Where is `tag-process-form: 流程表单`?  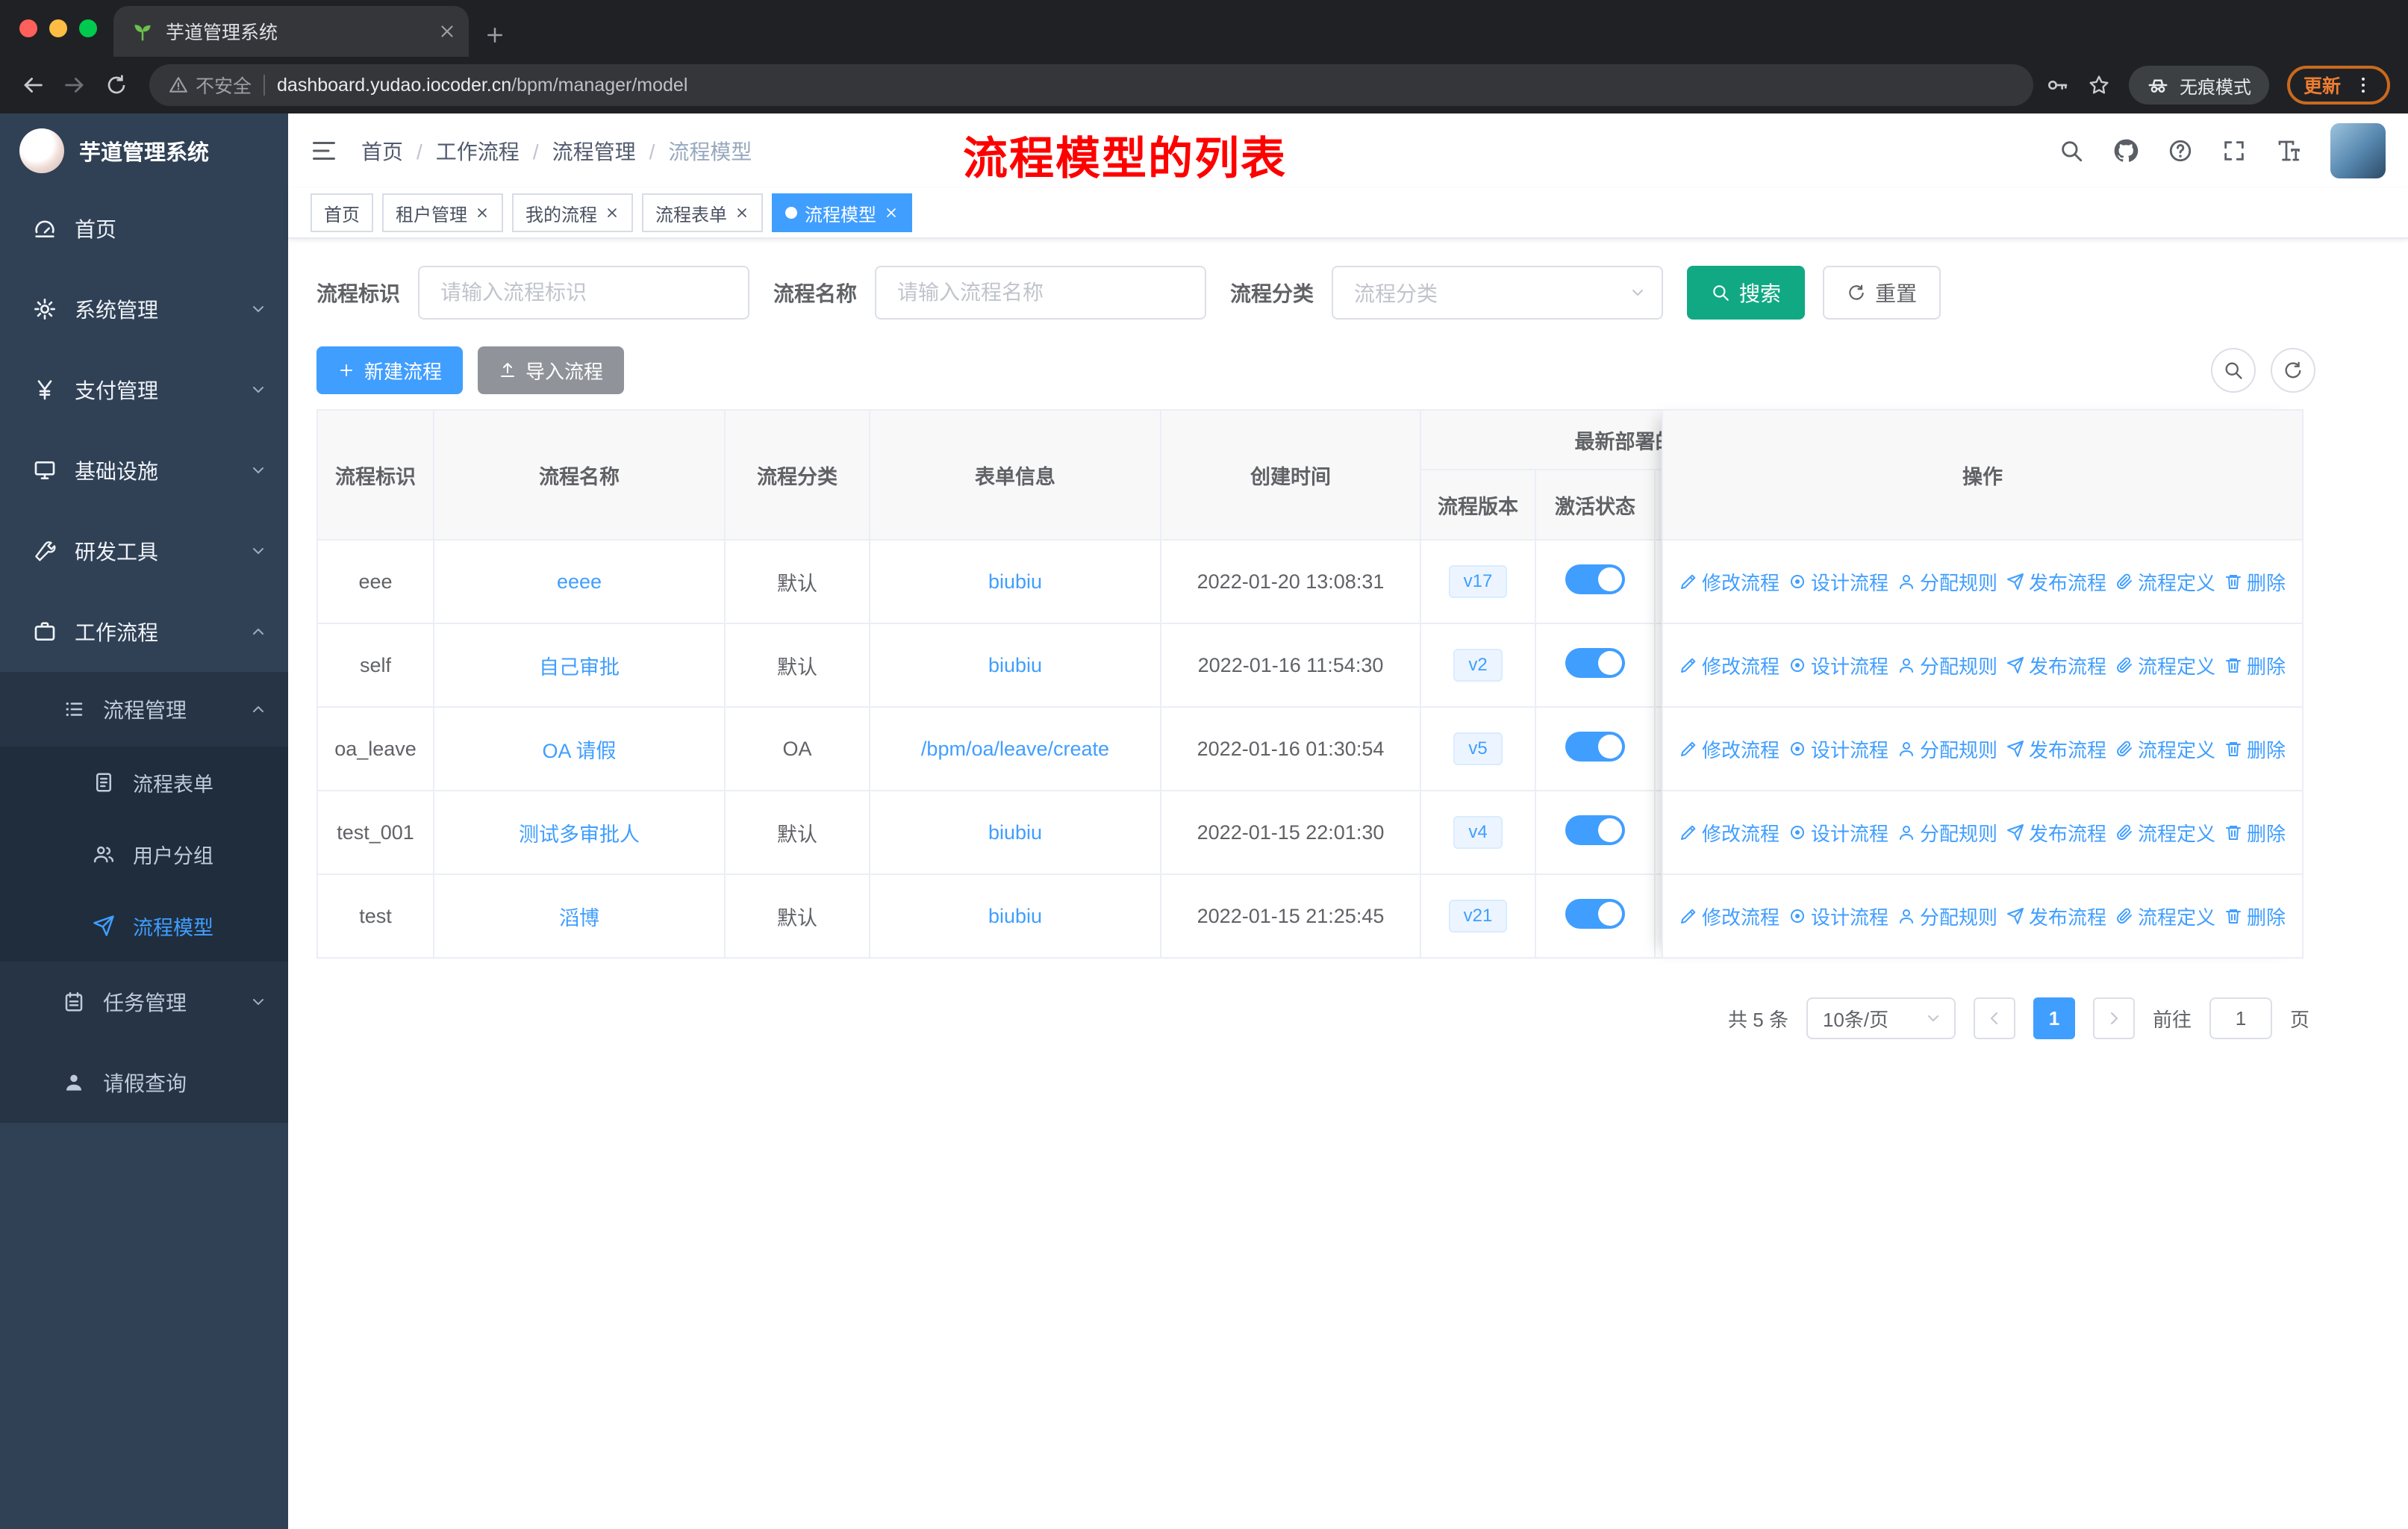
tag-process-form: 流程表单 is located at coordinates (702, 213).